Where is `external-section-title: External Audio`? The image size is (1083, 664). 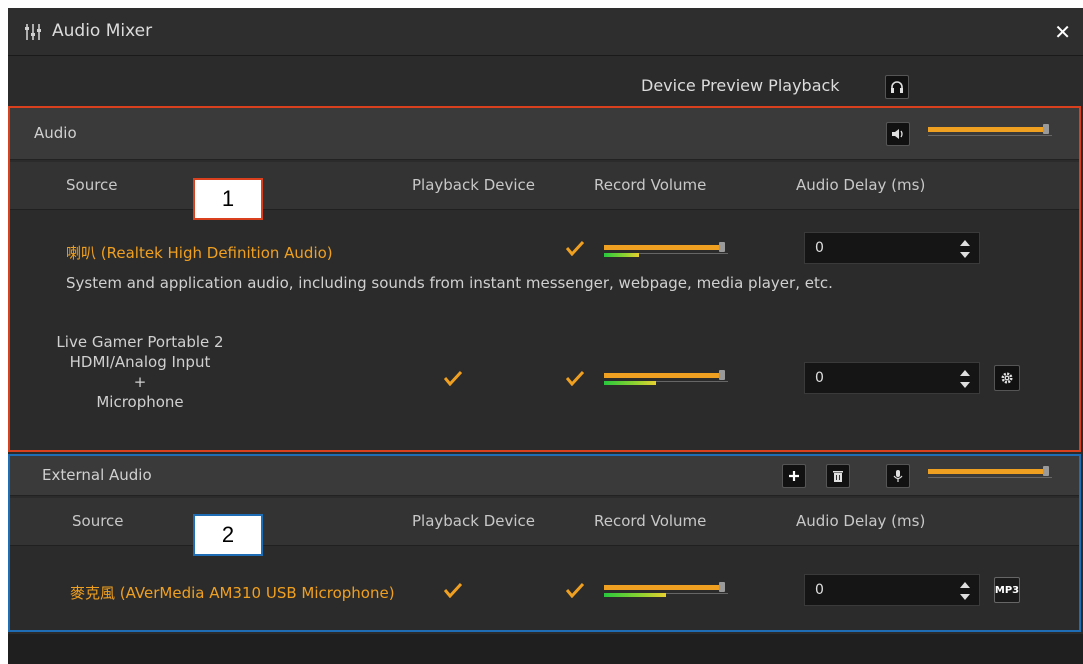
external-section-title: External Audio is located at coordinates (97, 475).